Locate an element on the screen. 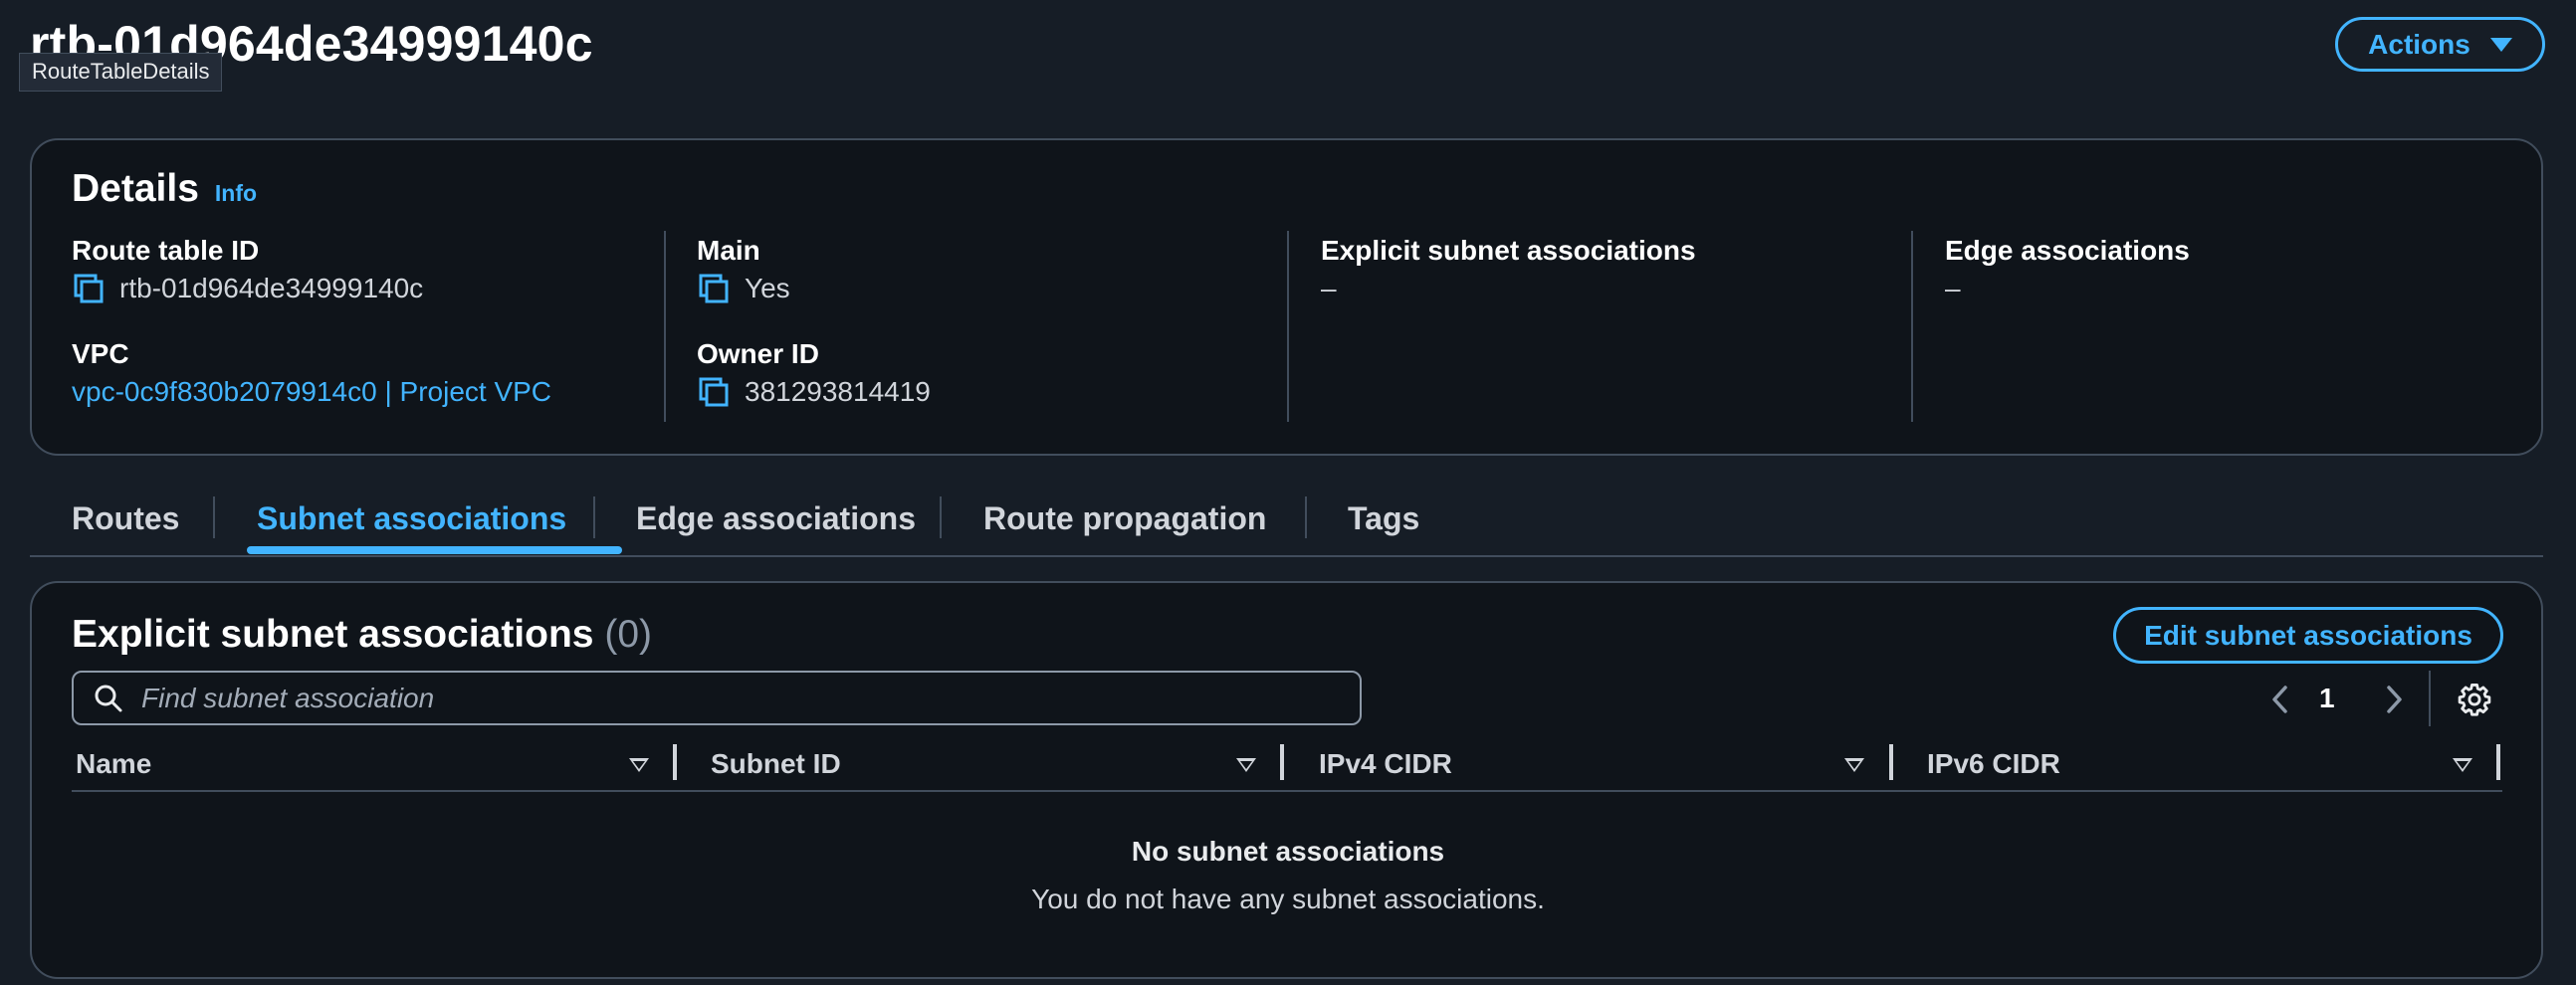 The width and height of the screenshot is (2576, 985). details-header: Details Info is located at coordinates (164, 189).